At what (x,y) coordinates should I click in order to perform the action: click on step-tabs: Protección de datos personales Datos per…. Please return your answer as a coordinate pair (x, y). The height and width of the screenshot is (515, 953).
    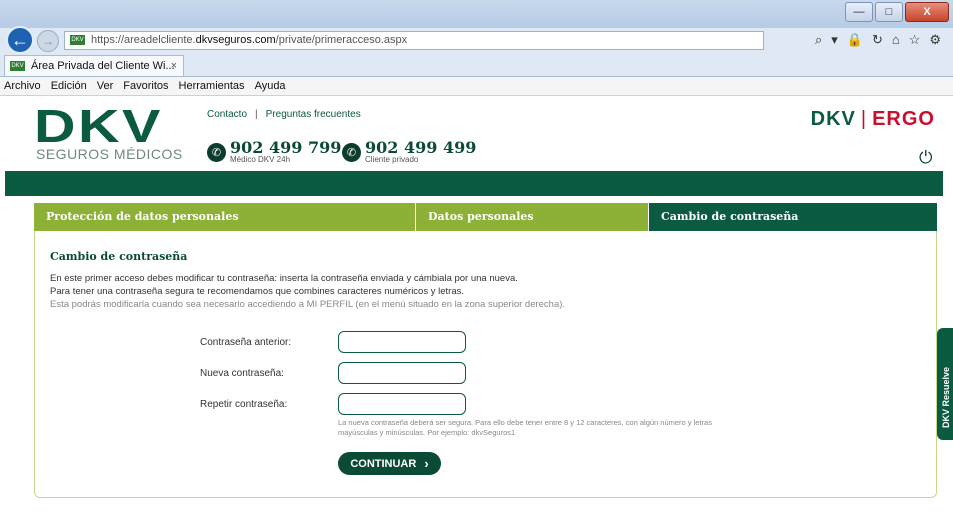
    Looking at the image, I should click on (485, 217).